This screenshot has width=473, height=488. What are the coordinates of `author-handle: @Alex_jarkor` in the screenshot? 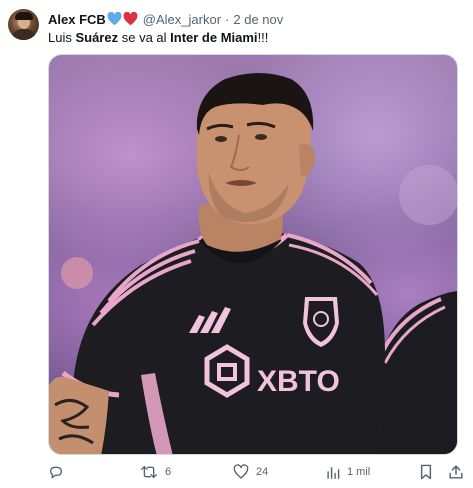 It's located at (182, 19).